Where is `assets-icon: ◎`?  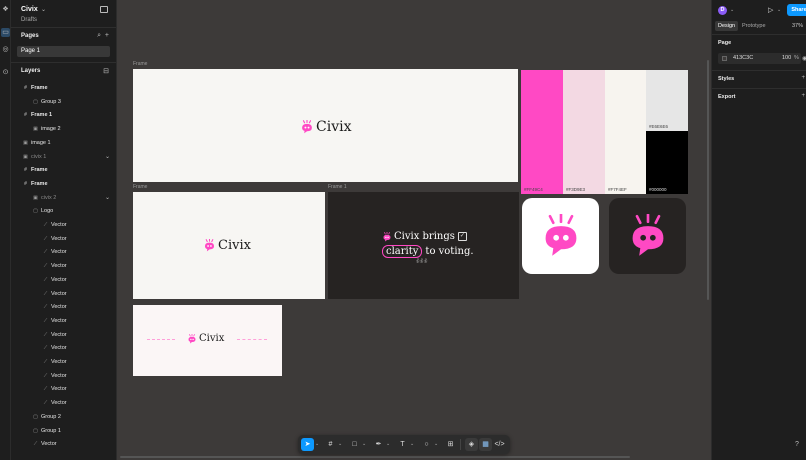
assets-icon: ◎ is located at coordinates (5, 49).